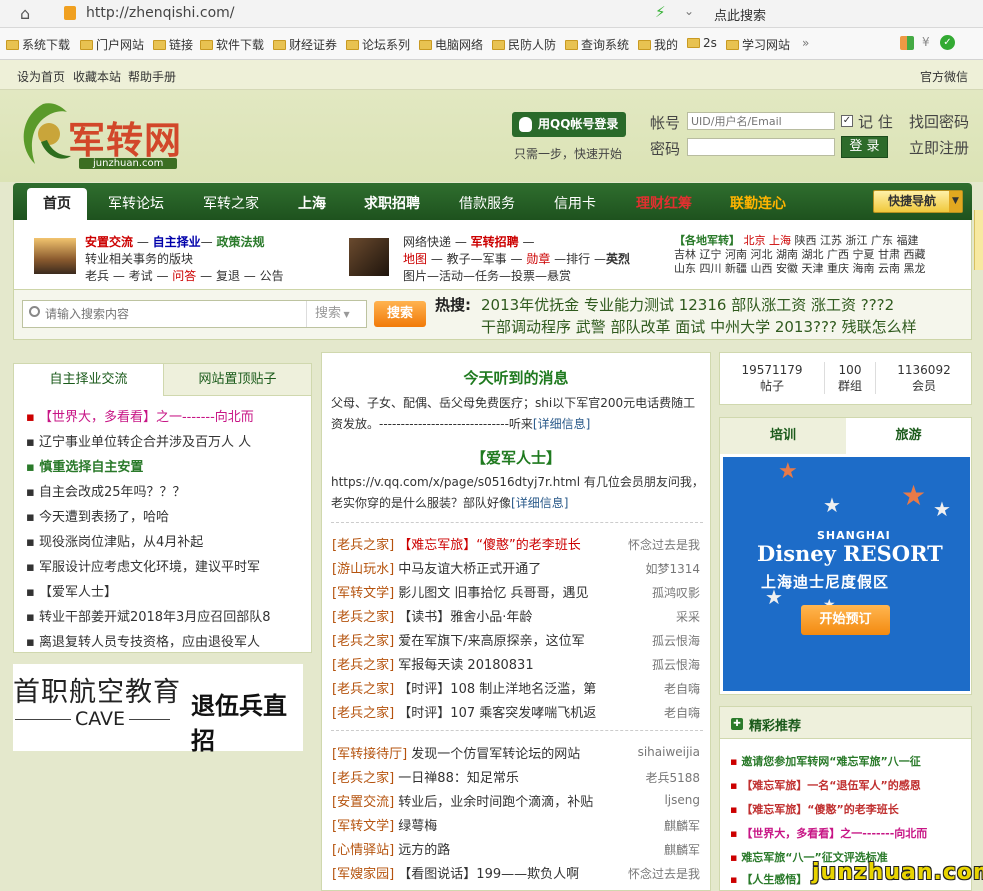 The width and height of the screenshot is (983, 891). I want to click on help-link: 帮助手册, so click(152, 76).